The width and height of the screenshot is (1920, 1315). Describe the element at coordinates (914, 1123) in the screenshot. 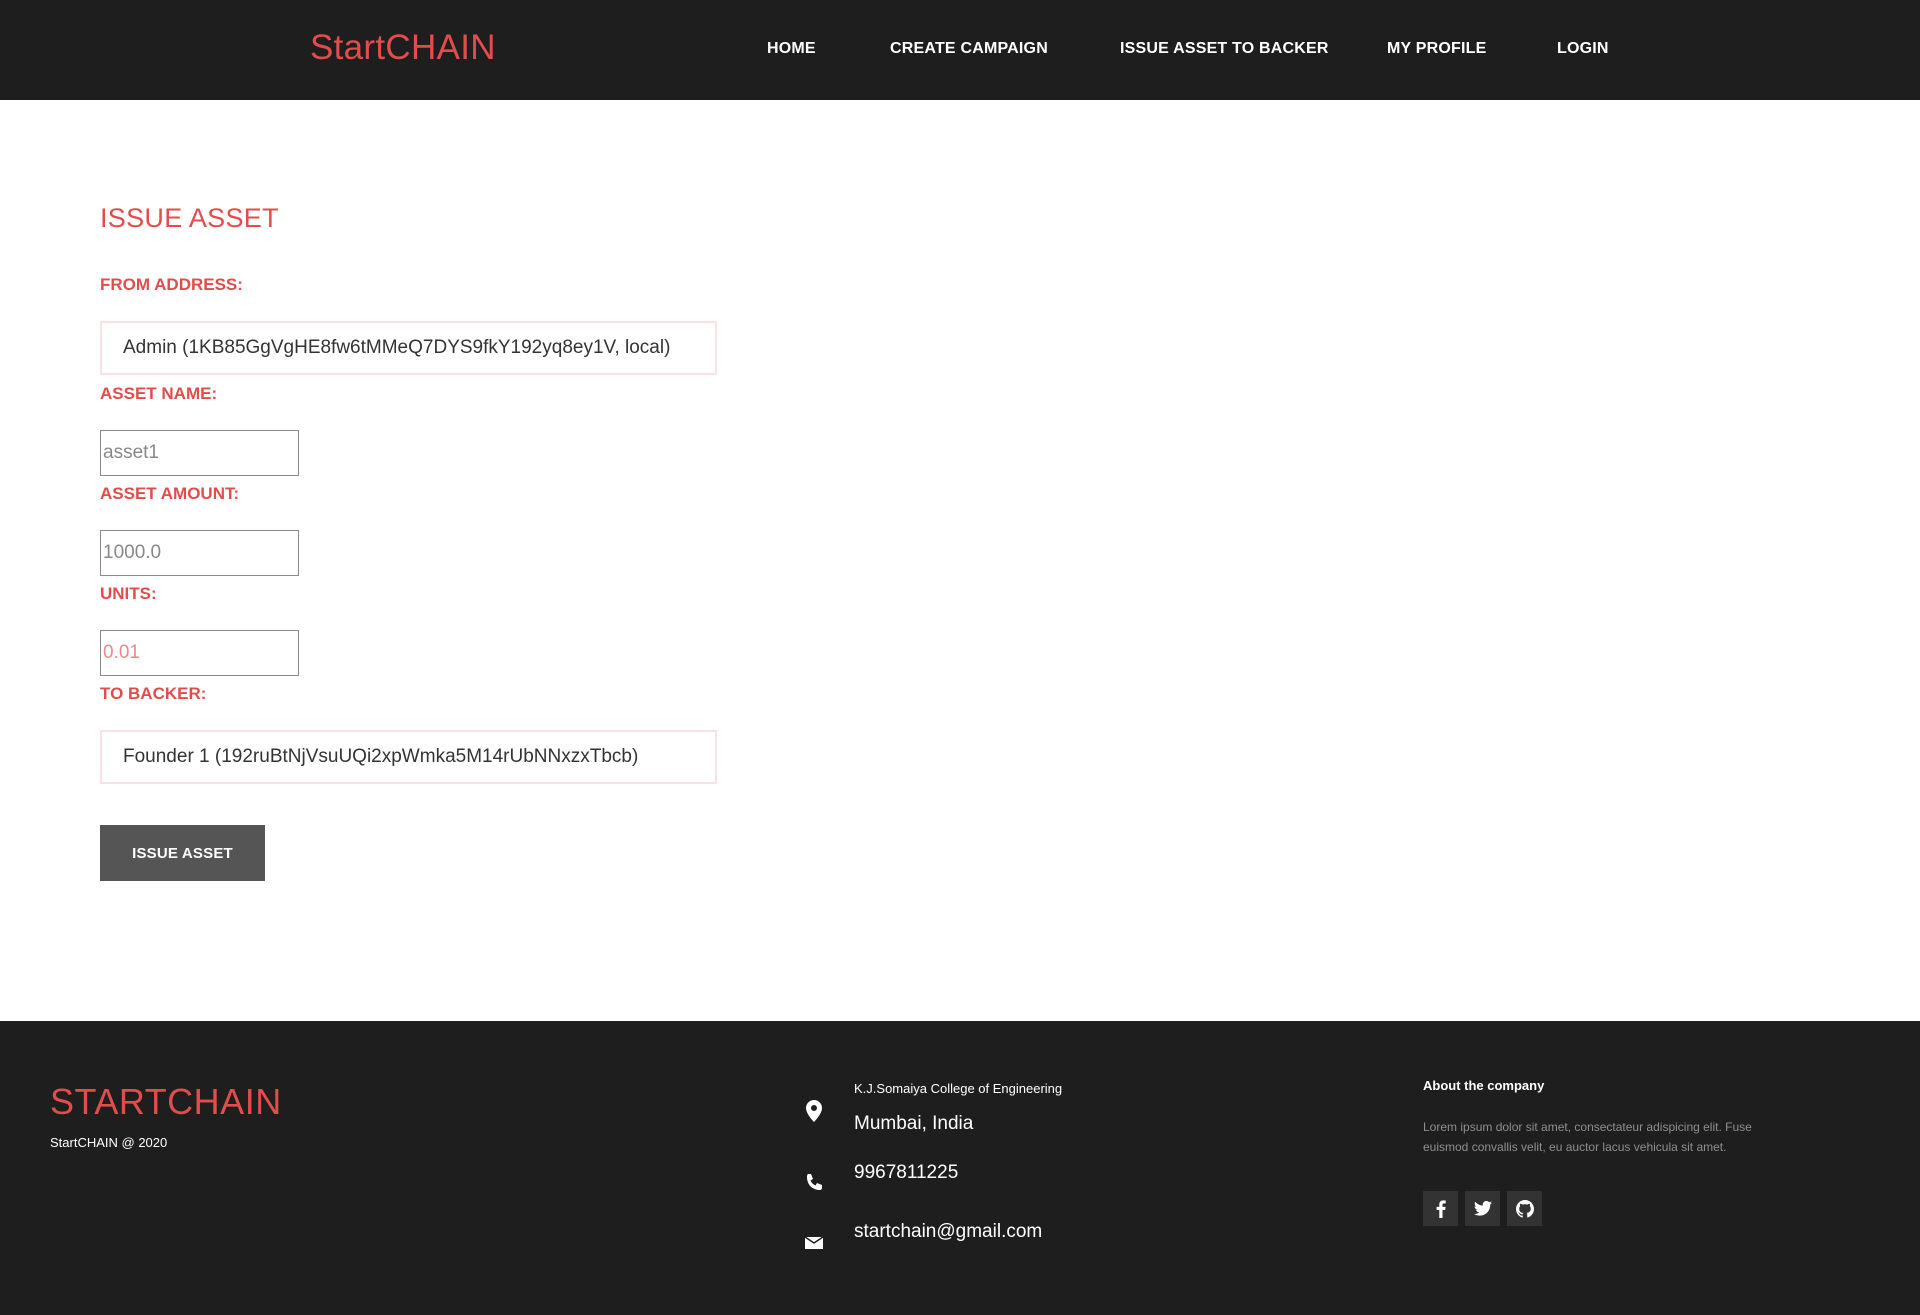

I see `address-line-2: Mumbai, India` at that location.